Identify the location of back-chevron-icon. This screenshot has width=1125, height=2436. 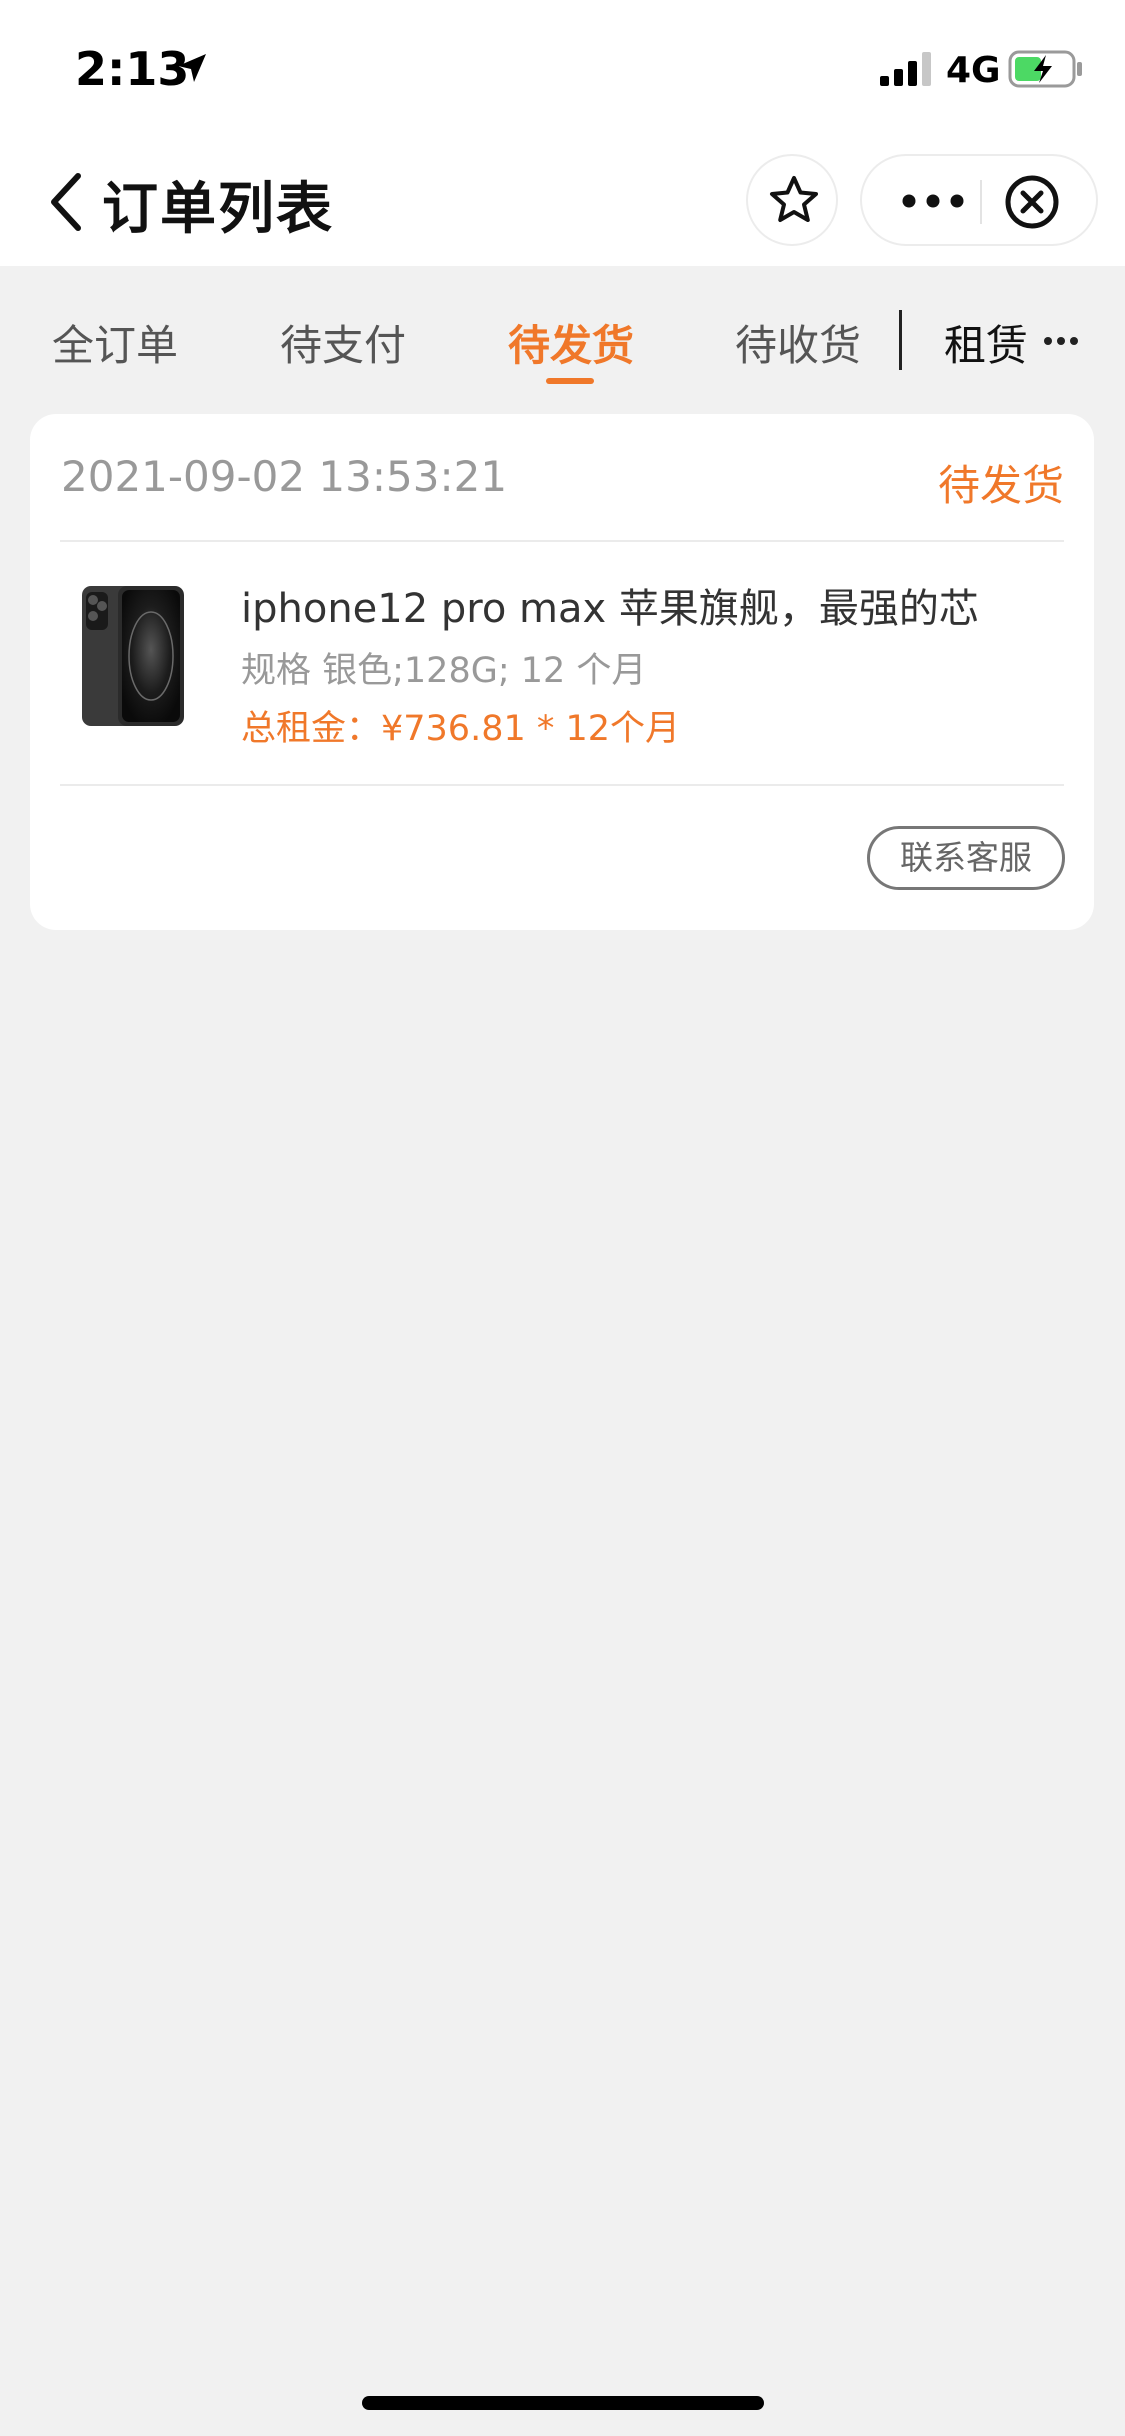
(66, 202).